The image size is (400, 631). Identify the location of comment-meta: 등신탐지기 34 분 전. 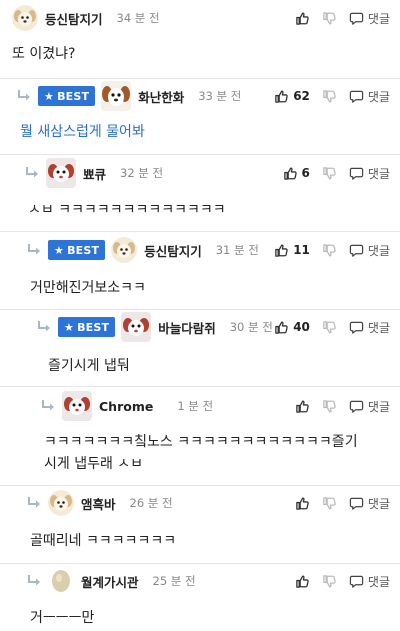
(86, 18).